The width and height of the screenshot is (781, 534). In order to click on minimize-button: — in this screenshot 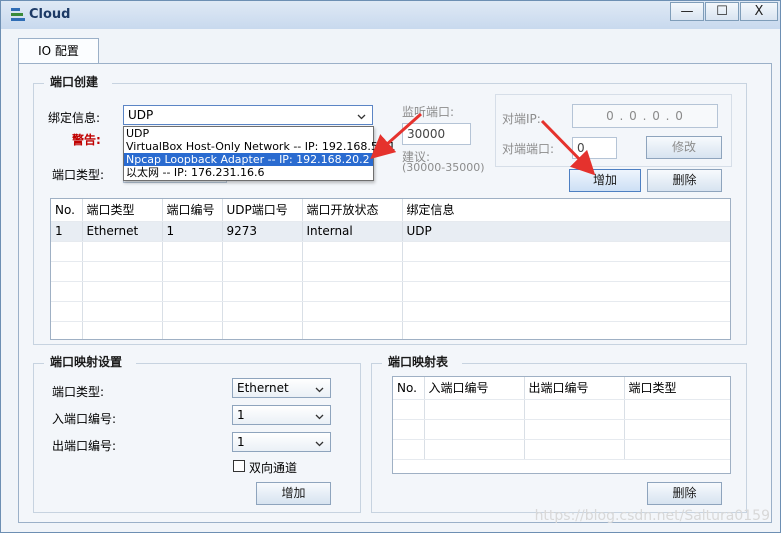, I will do `click(687, 11)`.